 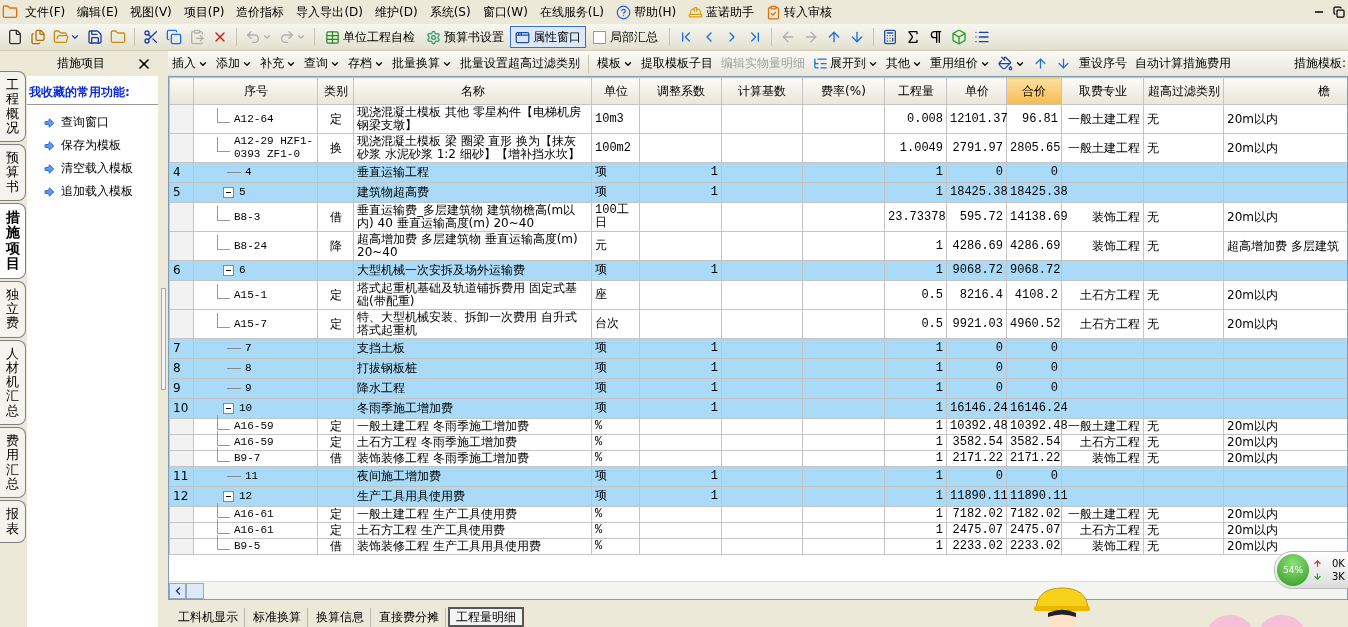 I want to click on menu-item: 文件(F), so click(x=45, y=12).